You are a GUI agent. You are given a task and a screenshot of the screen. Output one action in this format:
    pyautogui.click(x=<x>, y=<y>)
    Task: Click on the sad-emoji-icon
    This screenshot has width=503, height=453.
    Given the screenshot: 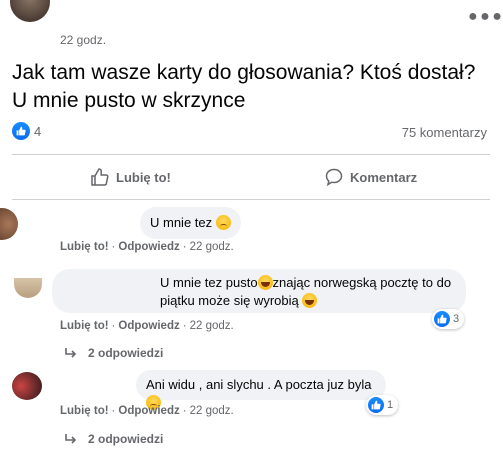 What is the action you would take?
    pyautogui.click(x=223, y=222)
    